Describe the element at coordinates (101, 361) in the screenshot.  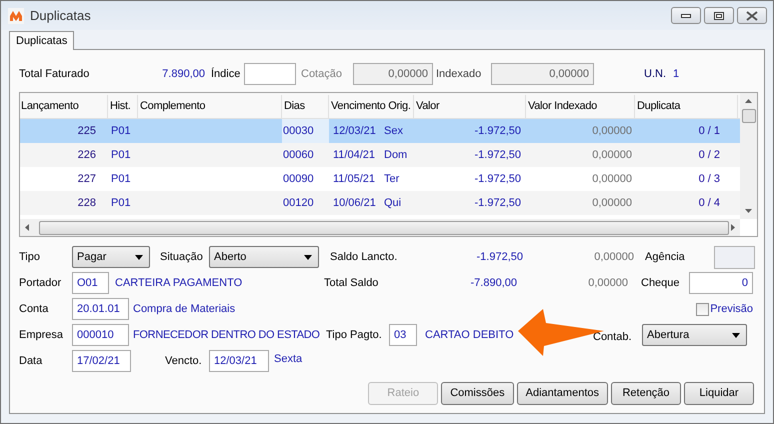
I see `data-field: 17/02/21` at that location.